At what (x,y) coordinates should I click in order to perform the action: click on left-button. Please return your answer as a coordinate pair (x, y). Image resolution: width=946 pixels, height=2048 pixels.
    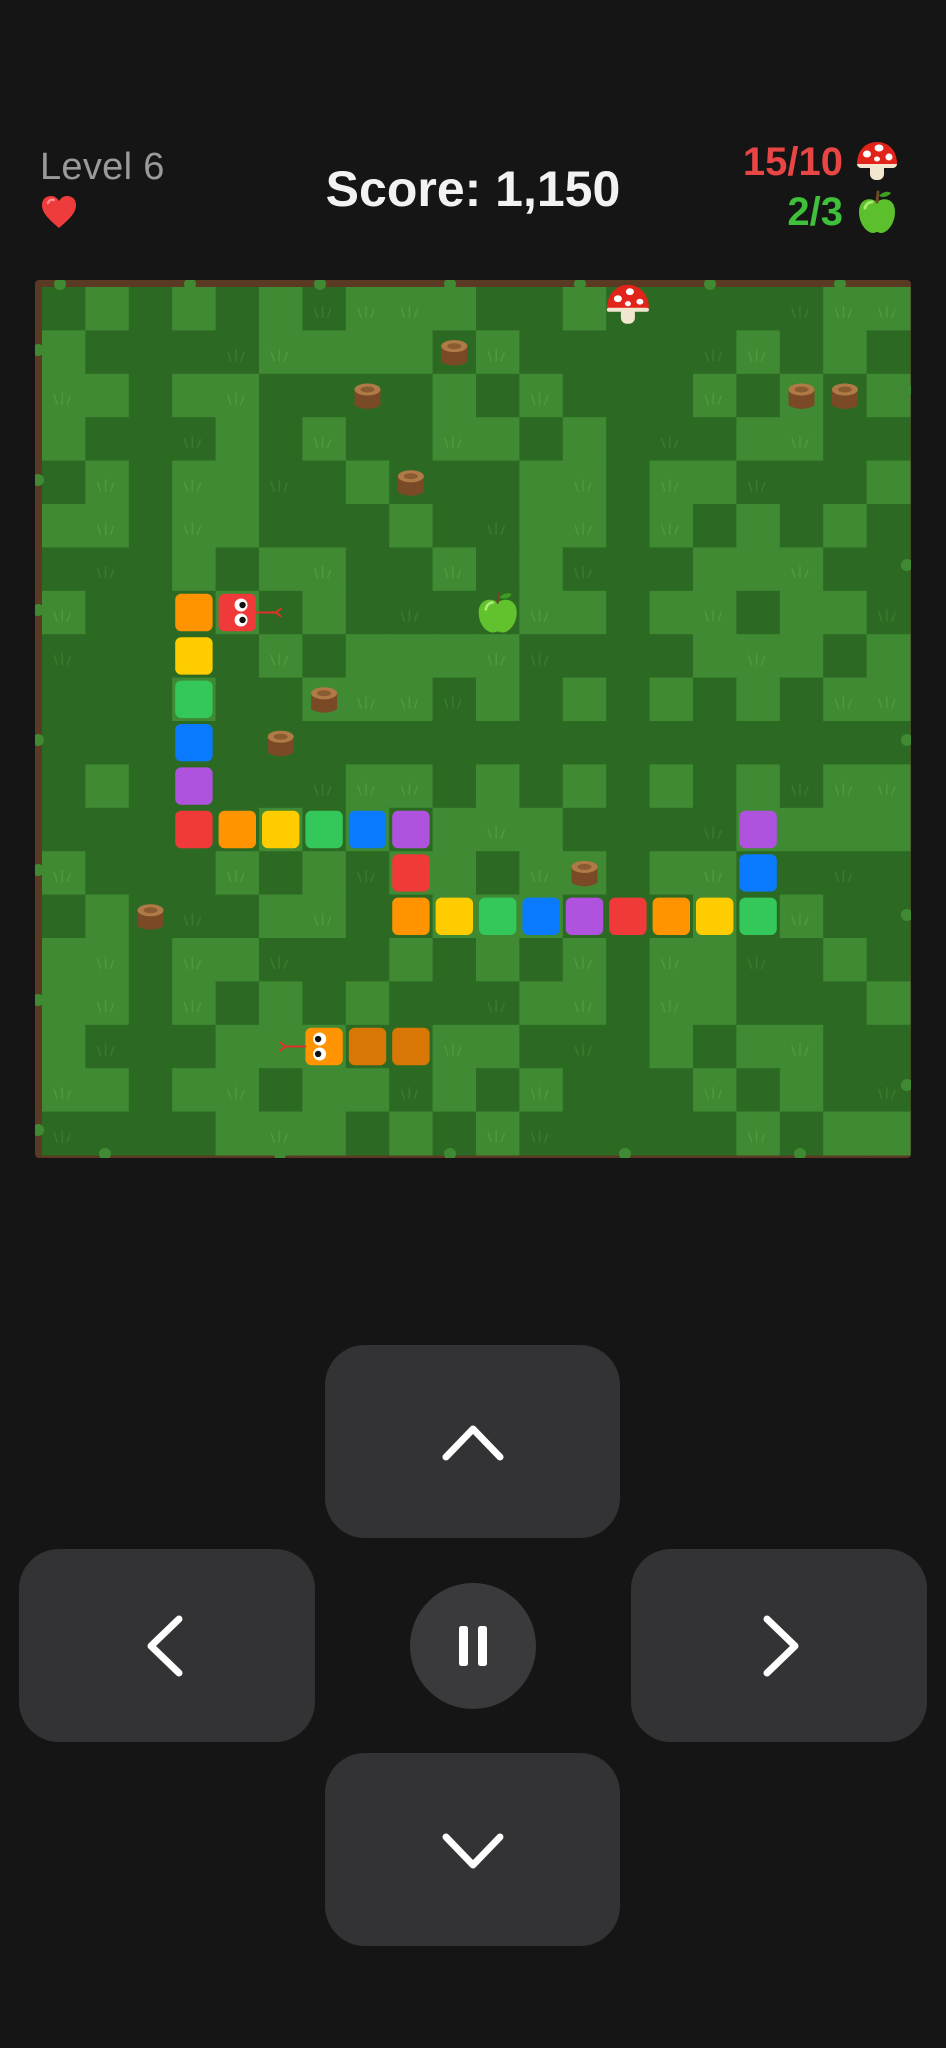
    Looking at the image, I should click on (167, 1645).